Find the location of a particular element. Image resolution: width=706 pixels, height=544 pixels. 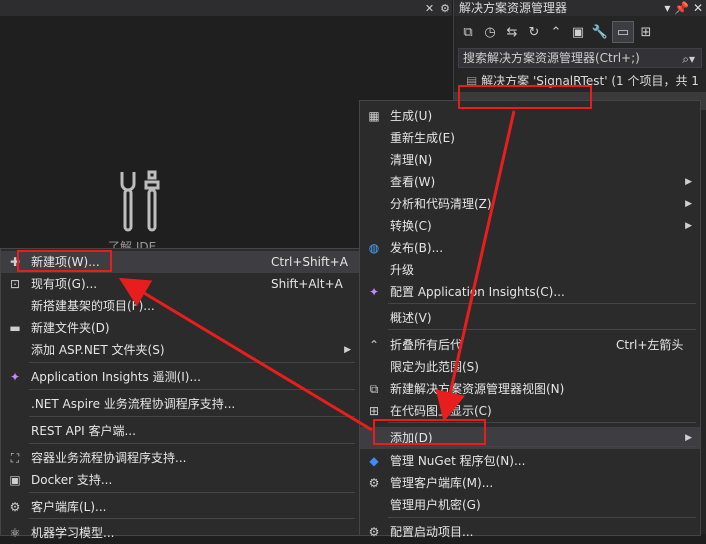

preview-selected-icon: ▭ is located at coordinates (623, 32).